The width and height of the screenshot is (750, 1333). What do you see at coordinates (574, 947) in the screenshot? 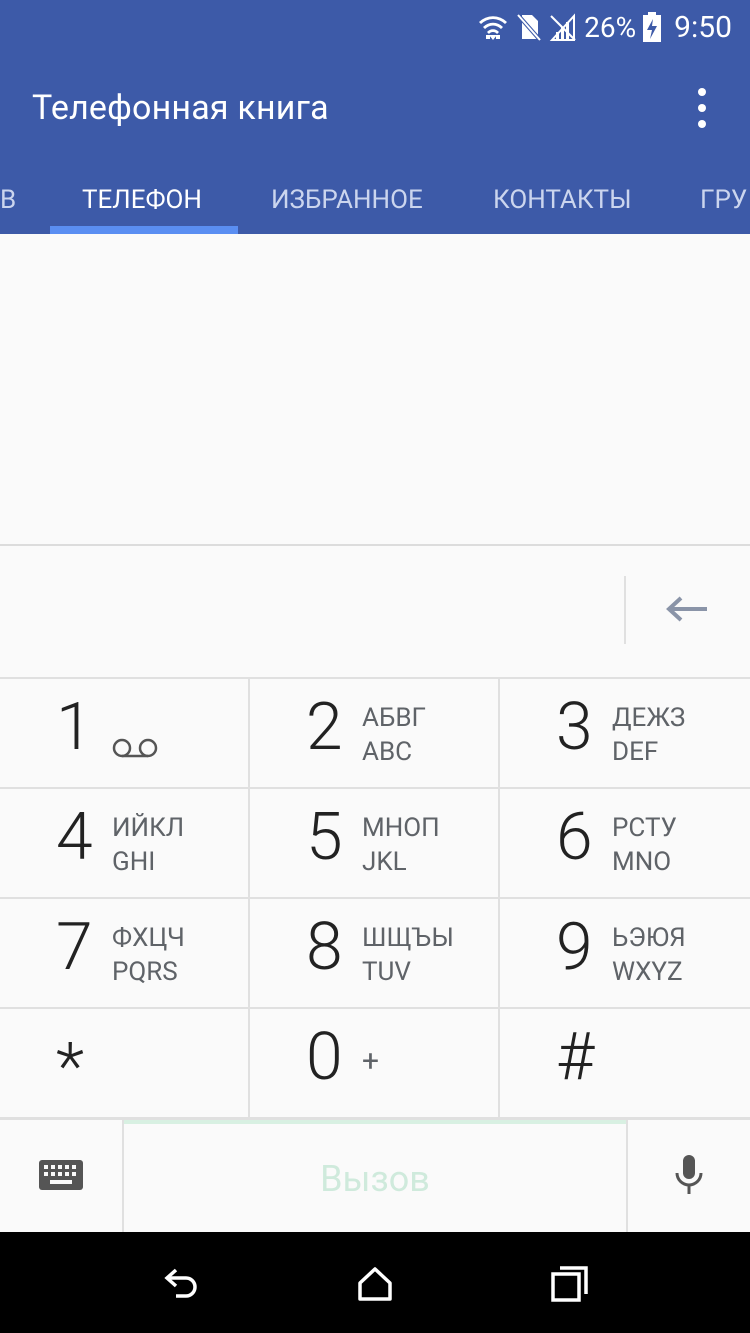
I see `key-digit: 9` at bounding box center [574, 947].